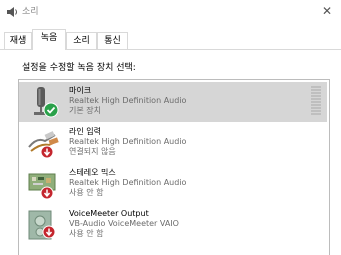  Describe the element at coordinates (12, 12) in the screenshot. I see `speaker-icon` at that location.